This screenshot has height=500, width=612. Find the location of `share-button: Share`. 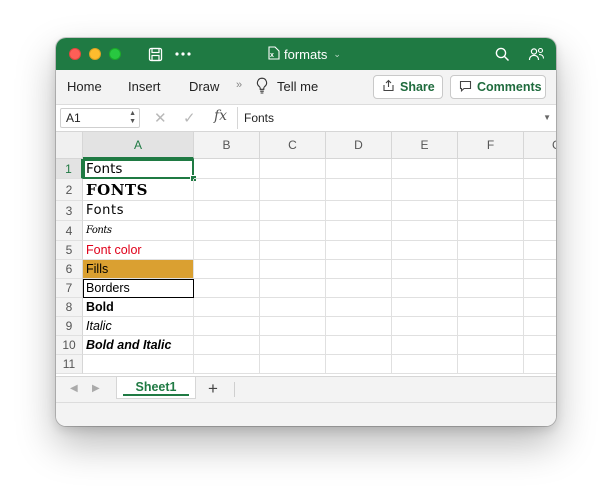

share-button: Share is located at coordinates (408, 87).